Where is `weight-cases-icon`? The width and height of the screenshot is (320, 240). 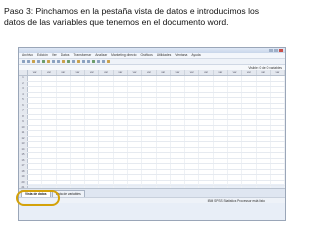
weight-cases-icon is located at coordinates (88, 61).